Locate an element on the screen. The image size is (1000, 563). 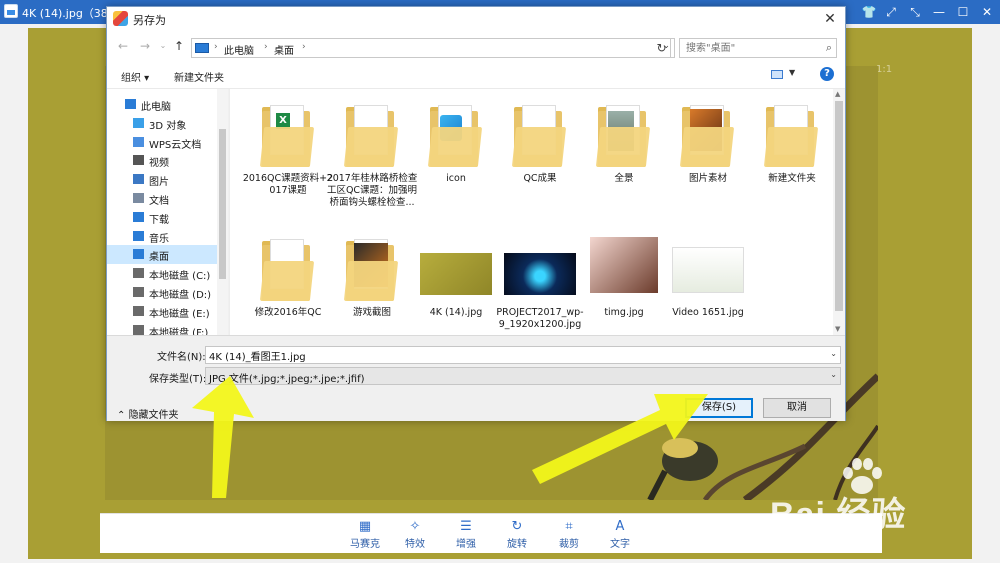
filetype-label: 保存类型(T): is located at coordinates (178, 379).